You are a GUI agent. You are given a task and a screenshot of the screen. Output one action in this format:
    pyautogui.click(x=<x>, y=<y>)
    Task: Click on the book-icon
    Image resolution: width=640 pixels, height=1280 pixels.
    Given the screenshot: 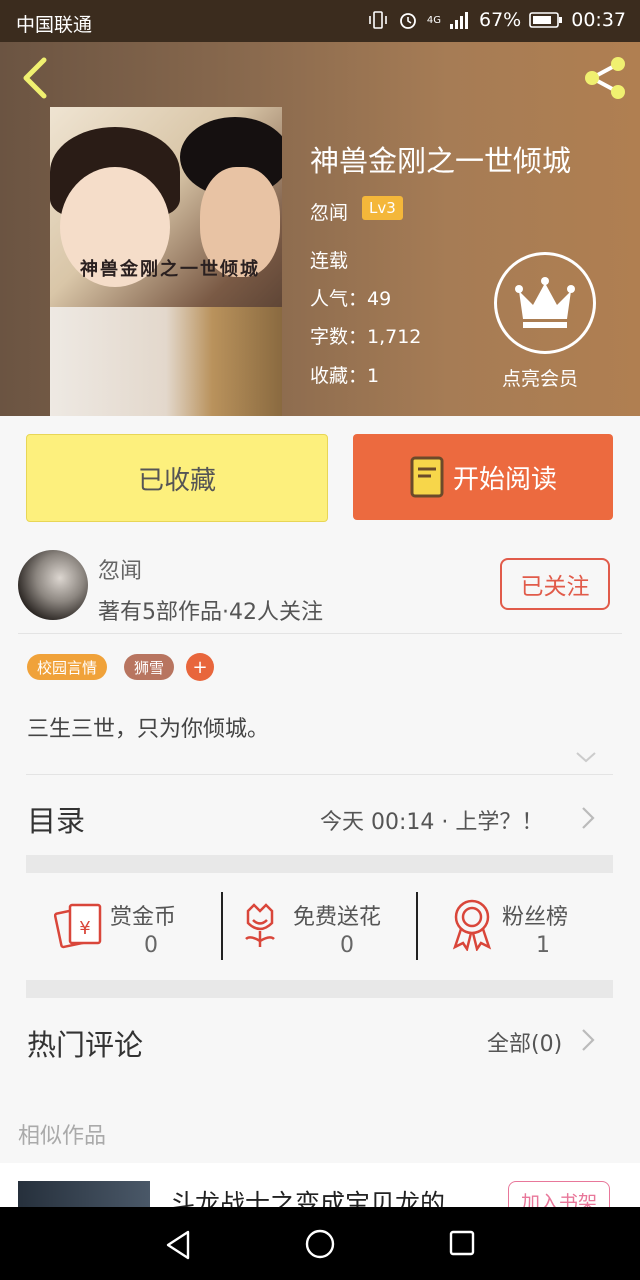 What is the action you would take?
    pyautogui.click(x=427, y=477)
    